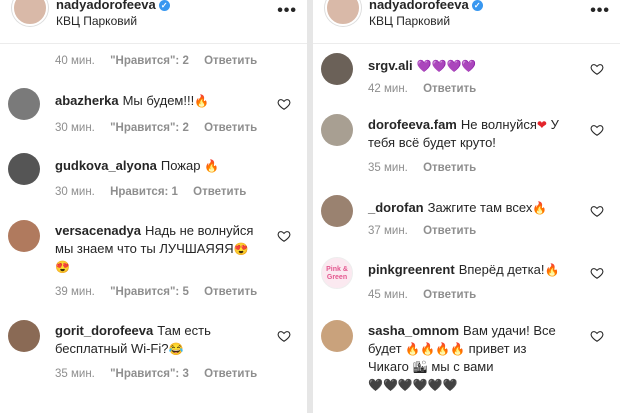 Image resolution: width=620 pixels, height=413 pixels. Describe the element at coordinates (390, 65) in the screenshot. I see `commenter-username: srgv.ali` at that location.